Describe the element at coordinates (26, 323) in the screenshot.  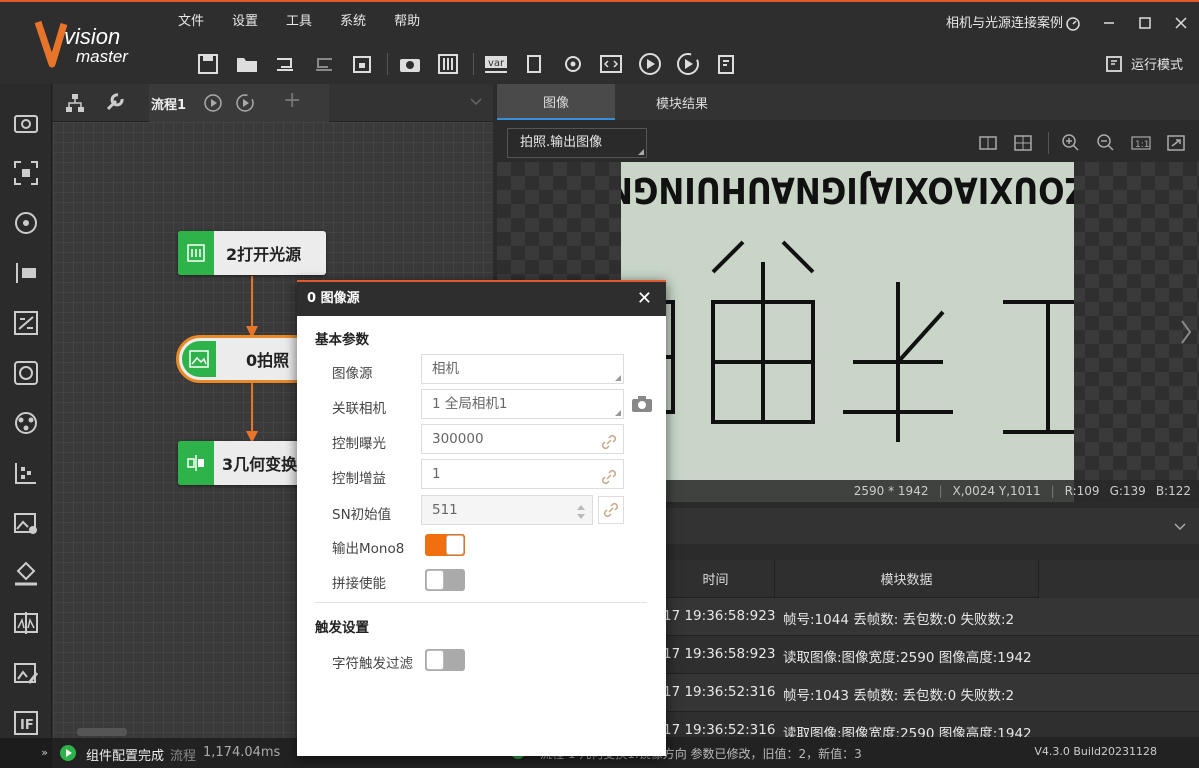
I see `calculate-tool-icon` at that location.